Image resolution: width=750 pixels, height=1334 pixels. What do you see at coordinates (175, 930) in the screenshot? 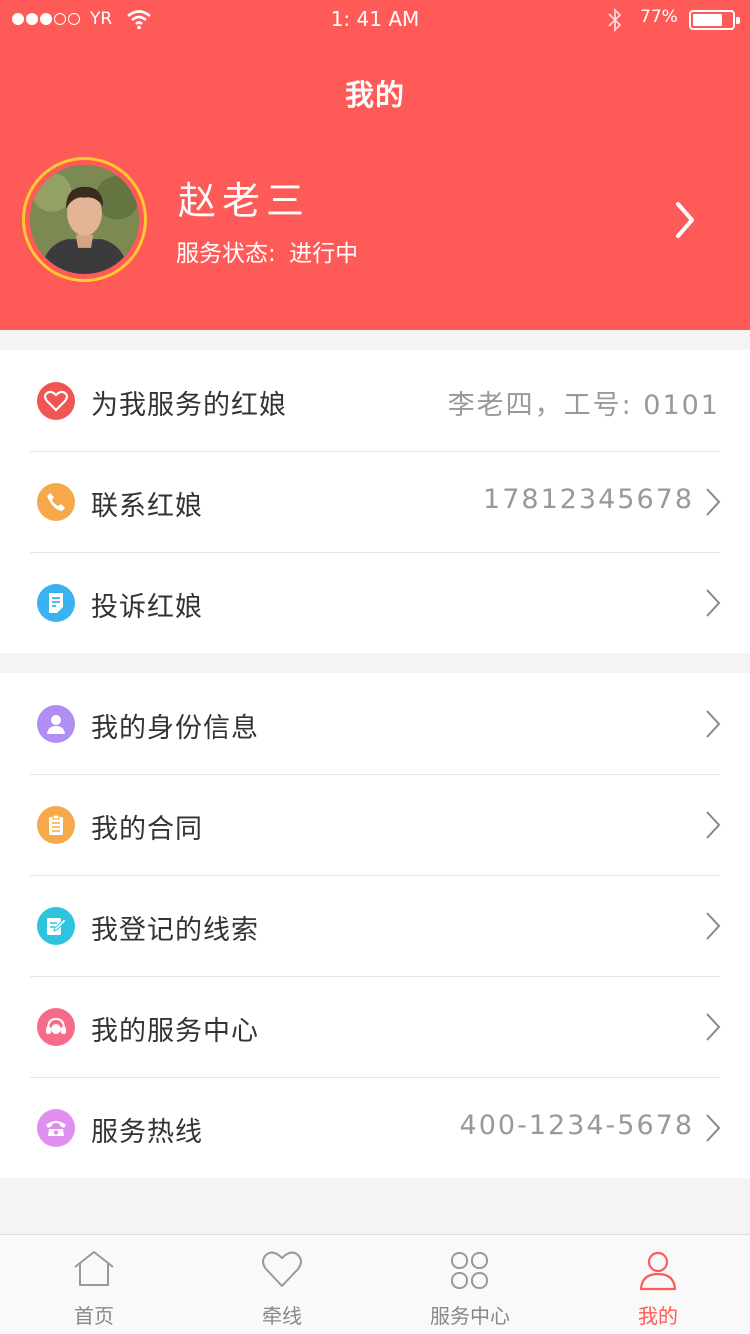
I see `row-label: 我登记的线索` at bounding box center [175, 930].